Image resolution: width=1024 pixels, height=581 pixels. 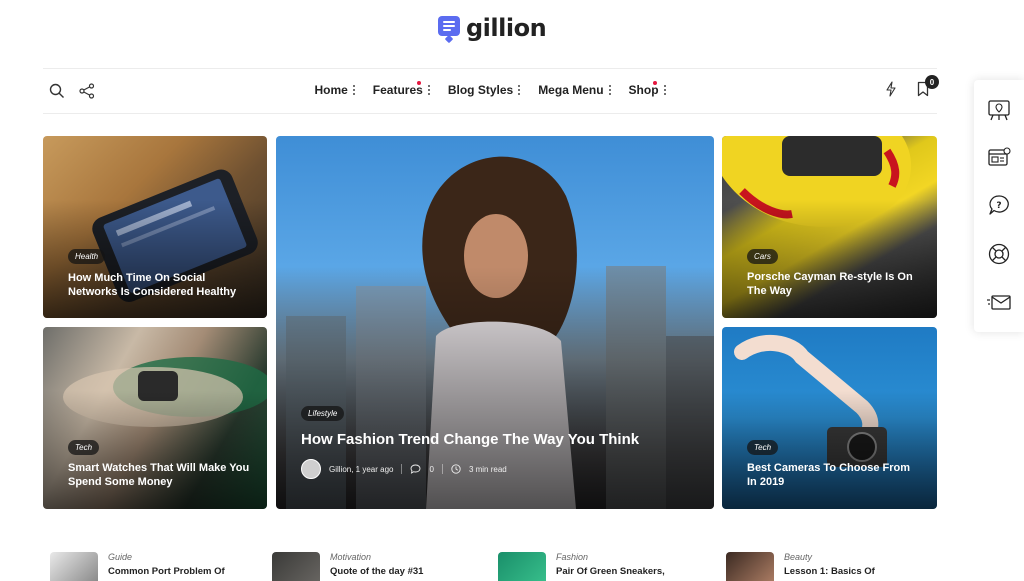 What do you see at coordinates (376, 571) in the screenshot?
I see `post-title: Quote of the day #31` at bounding box center [376, 571].